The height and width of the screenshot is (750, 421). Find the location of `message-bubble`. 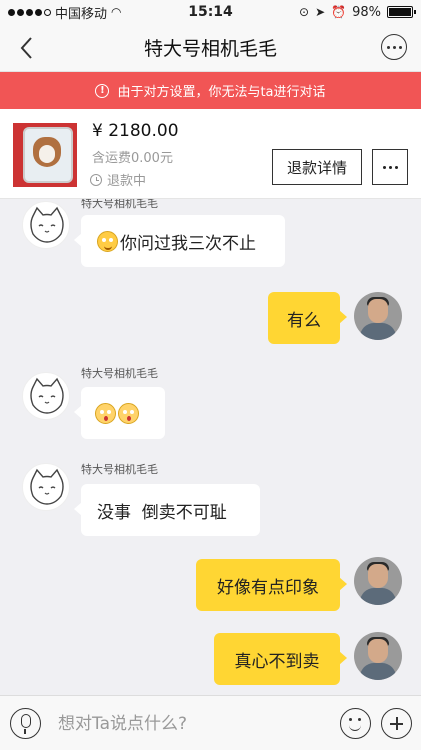

message-bubble is located at coordinates (119, 413).